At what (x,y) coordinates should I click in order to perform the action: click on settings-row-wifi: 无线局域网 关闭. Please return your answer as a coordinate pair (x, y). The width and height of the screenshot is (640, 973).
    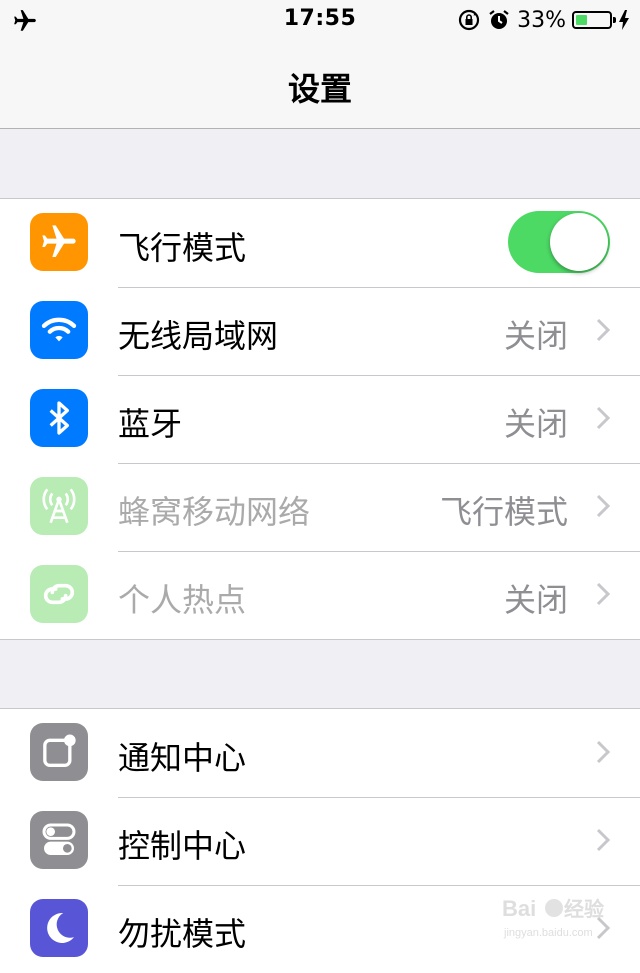
    Looking at the image, I should click on (320, 331).